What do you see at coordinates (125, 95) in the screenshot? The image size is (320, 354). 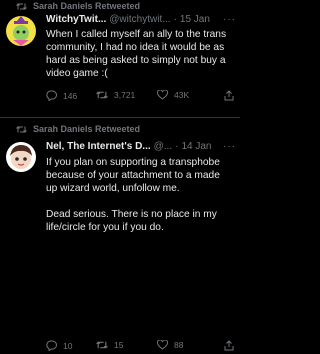 I see `retweet-count: 3,721` at bounding box center [125, 95].